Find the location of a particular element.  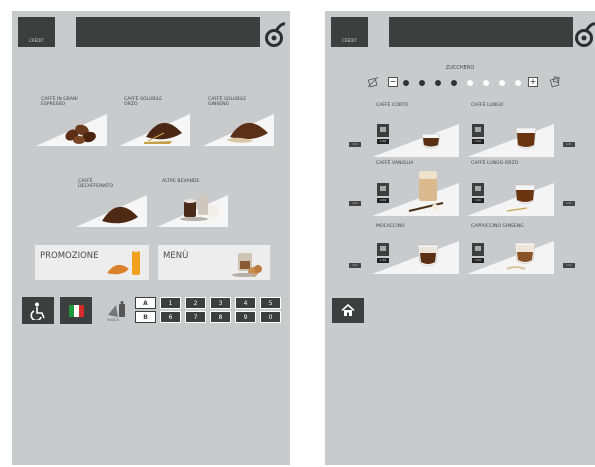

promotion-label: PROMOZIONE is located at coordinates (69, 256).